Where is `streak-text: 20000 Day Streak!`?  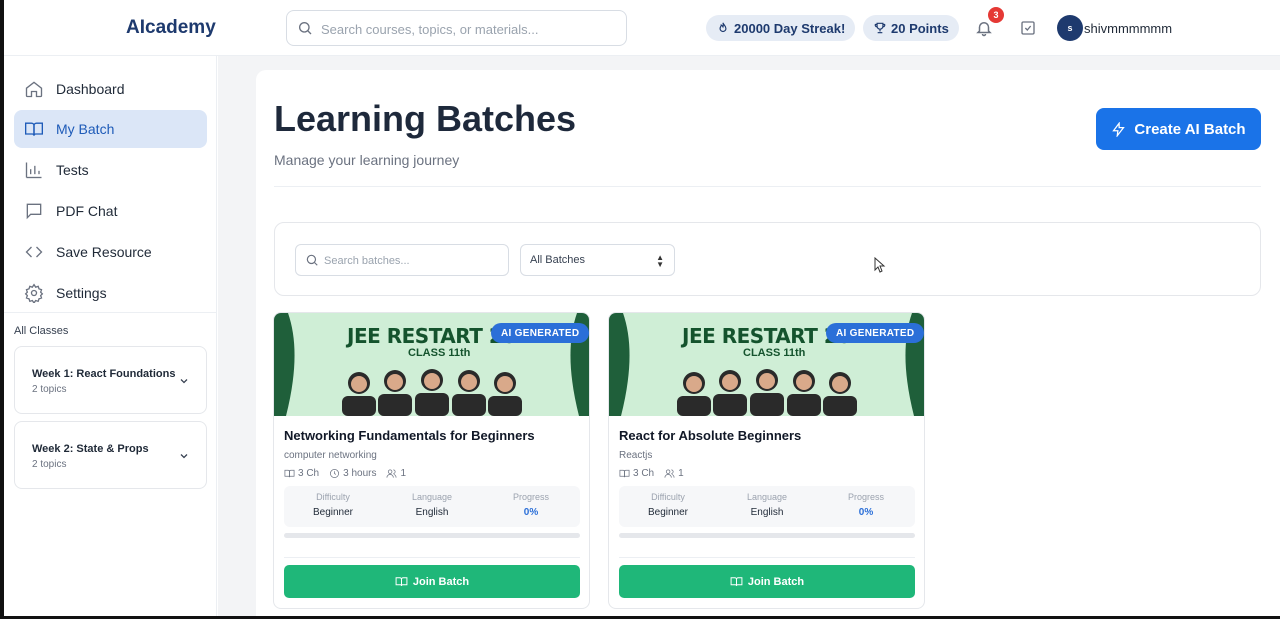
streak-text: 20000 Day Streak! is located at coordinates (790, 28).